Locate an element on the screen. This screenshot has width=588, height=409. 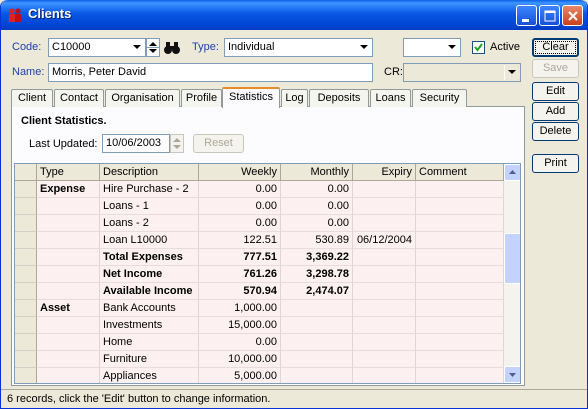
tab-profile: Profile is located at coordinates (201, 98).